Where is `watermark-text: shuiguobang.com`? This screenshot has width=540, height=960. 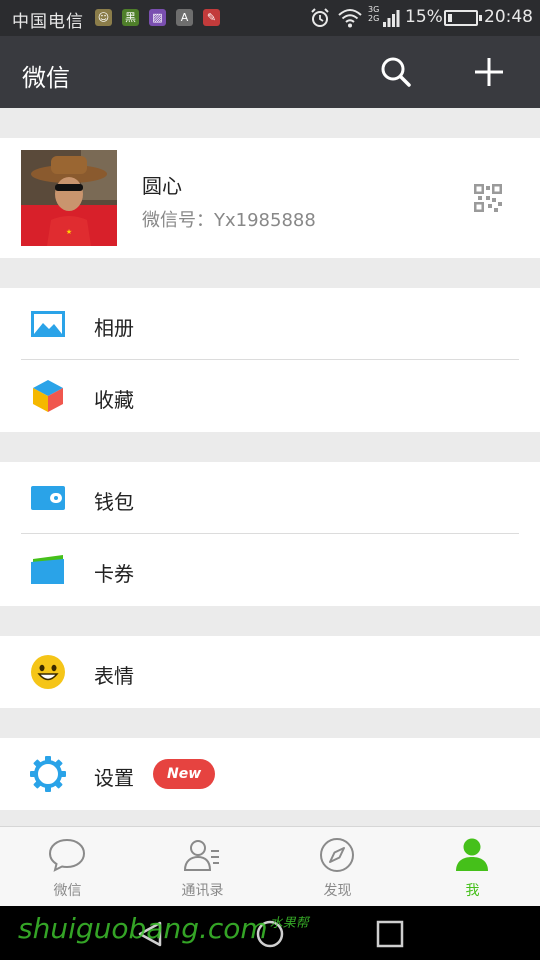
watermark-text: shuiguobang.com is located at coordinates (143, 928).